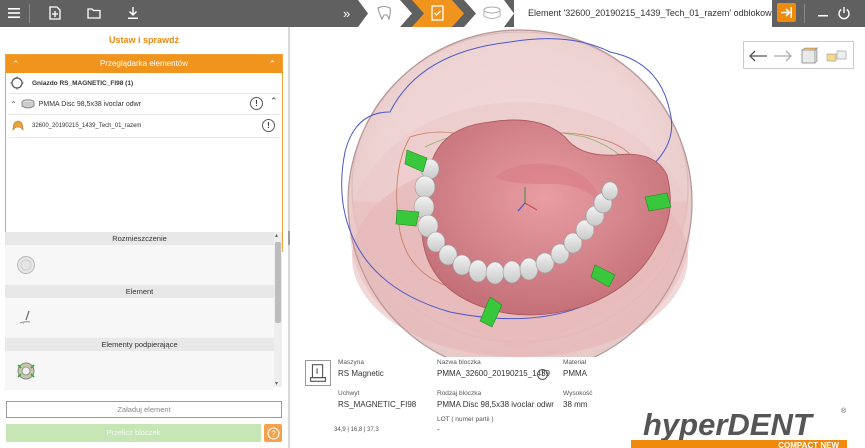 The height and width of the screenshot is (448, 865). I want to click on logo-wordmark: hyperDENT, so click(727, 425).